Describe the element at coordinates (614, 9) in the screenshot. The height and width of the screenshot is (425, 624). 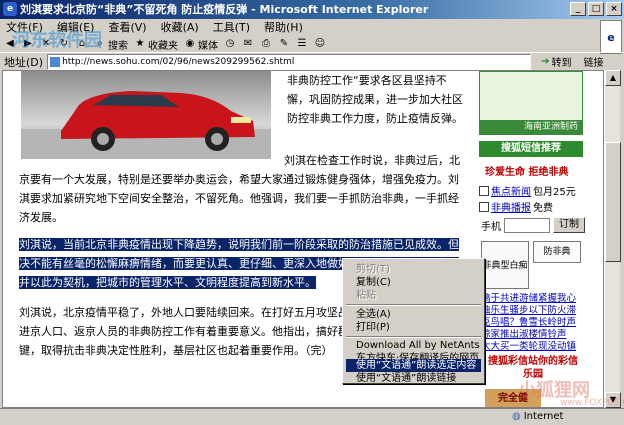
I see `close-button: ×` at that location.